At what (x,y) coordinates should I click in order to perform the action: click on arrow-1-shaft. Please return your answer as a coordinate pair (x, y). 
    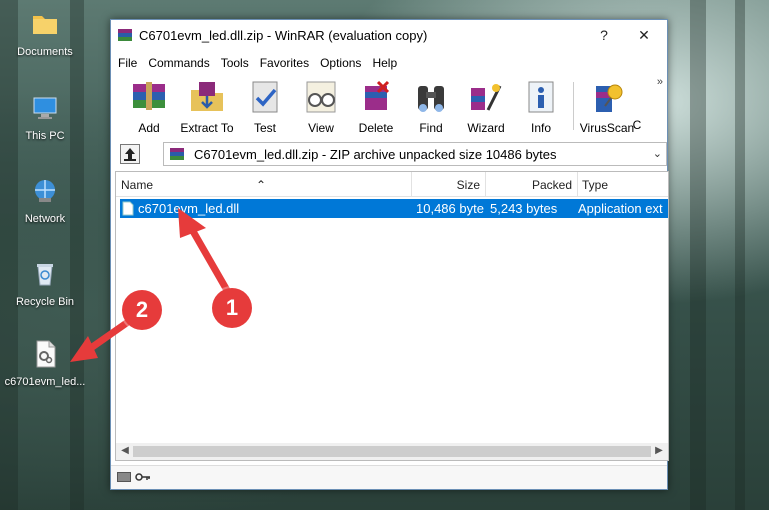
    Looking at the image, I should click on (209, 259).